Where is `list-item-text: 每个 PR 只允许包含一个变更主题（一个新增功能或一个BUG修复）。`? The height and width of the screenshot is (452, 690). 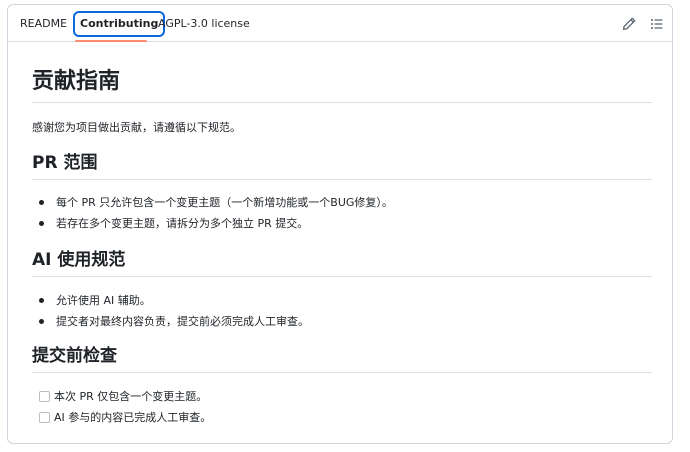
list-item-text: 每个 PR 只允许包含一个变更主题（一个新增功能或一个BUG修复）。 is located at coordinates (224, 202).